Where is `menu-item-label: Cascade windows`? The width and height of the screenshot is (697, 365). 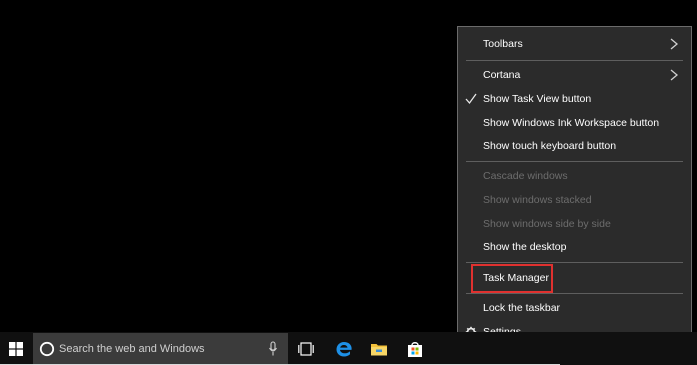 menu-item-label: Cascade windows is located at coordinates (525, 176).